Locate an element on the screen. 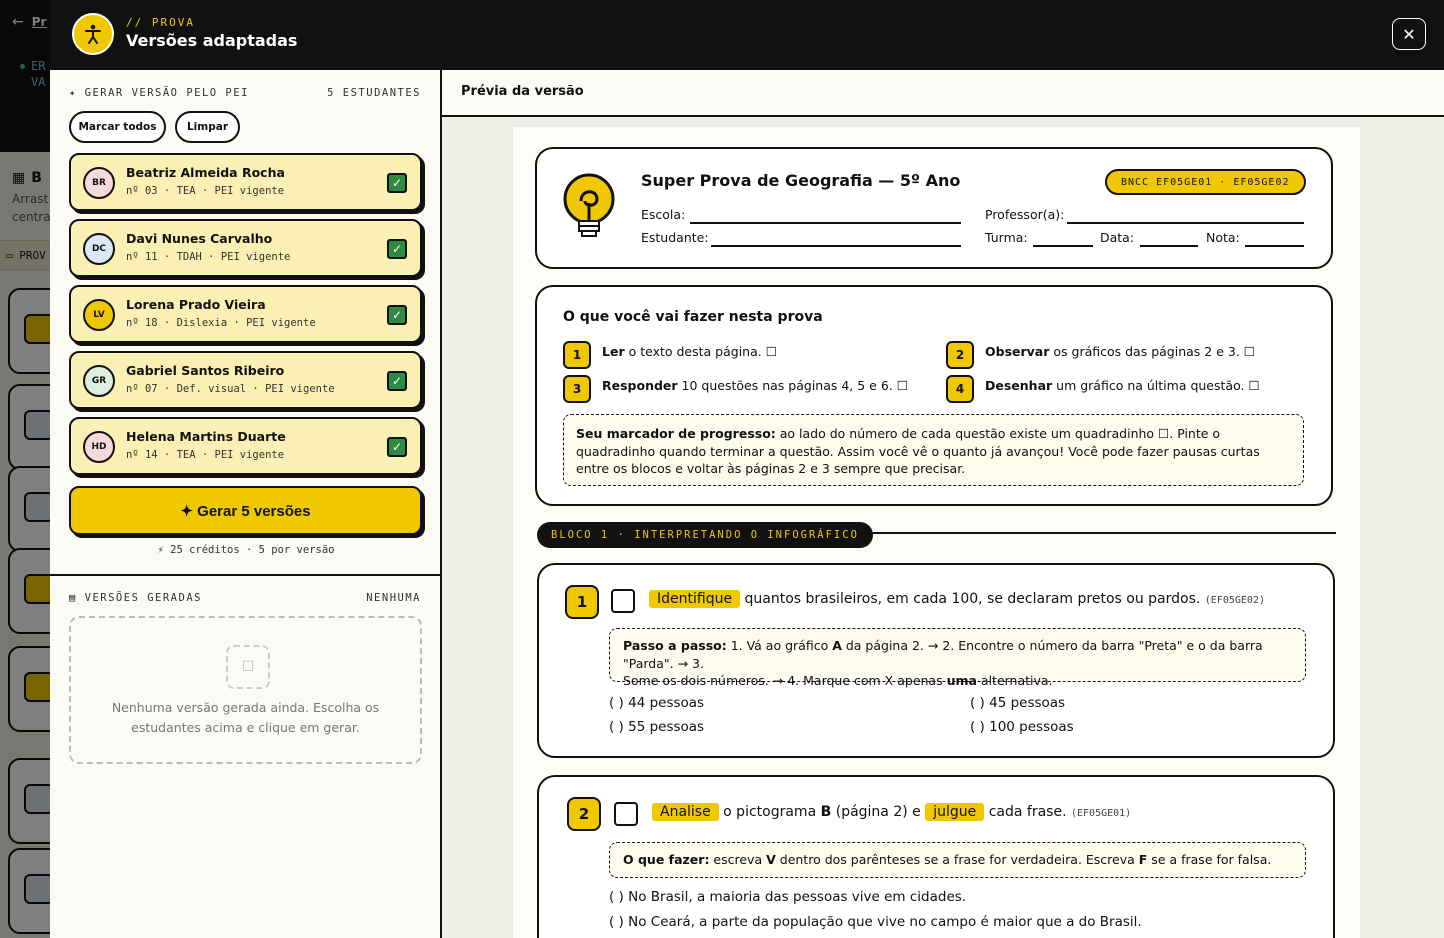 The width and height of the screenshot is (1444, 938). grade-label: Nota: is located at coordinates (1223, 237).